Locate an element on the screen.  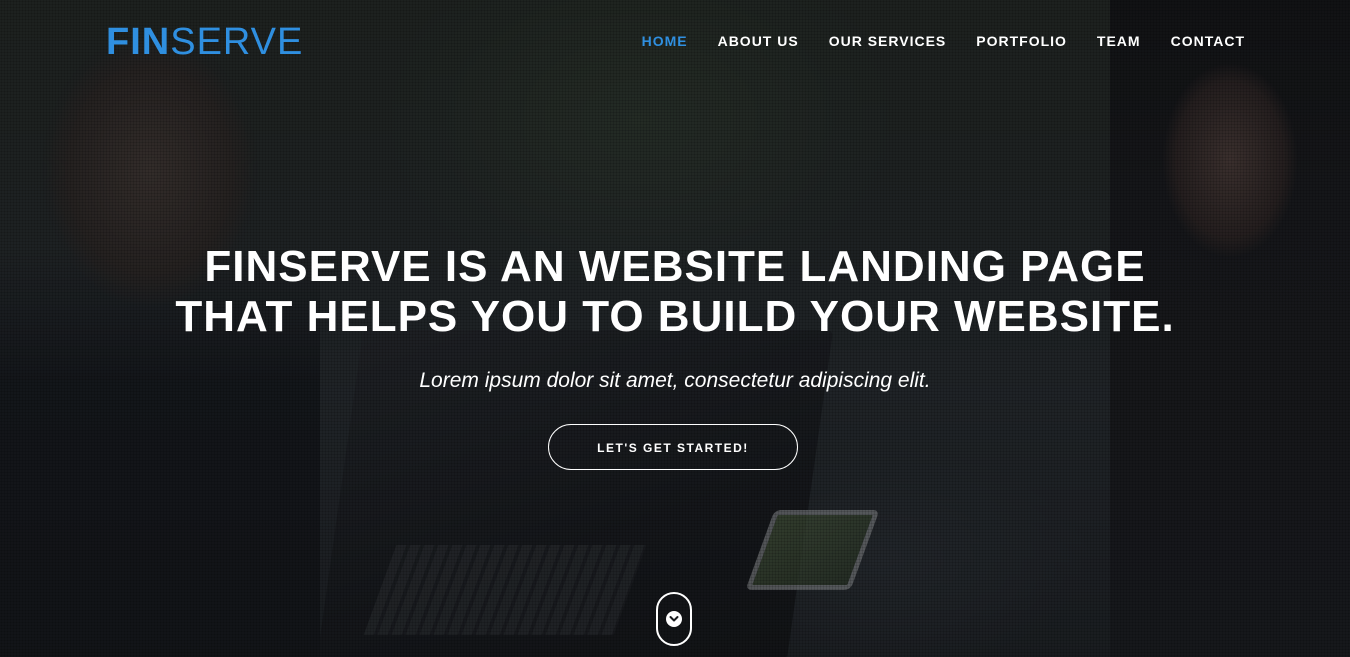
nav-item-contact: CONTACT is located at coordinates (1208, 41).